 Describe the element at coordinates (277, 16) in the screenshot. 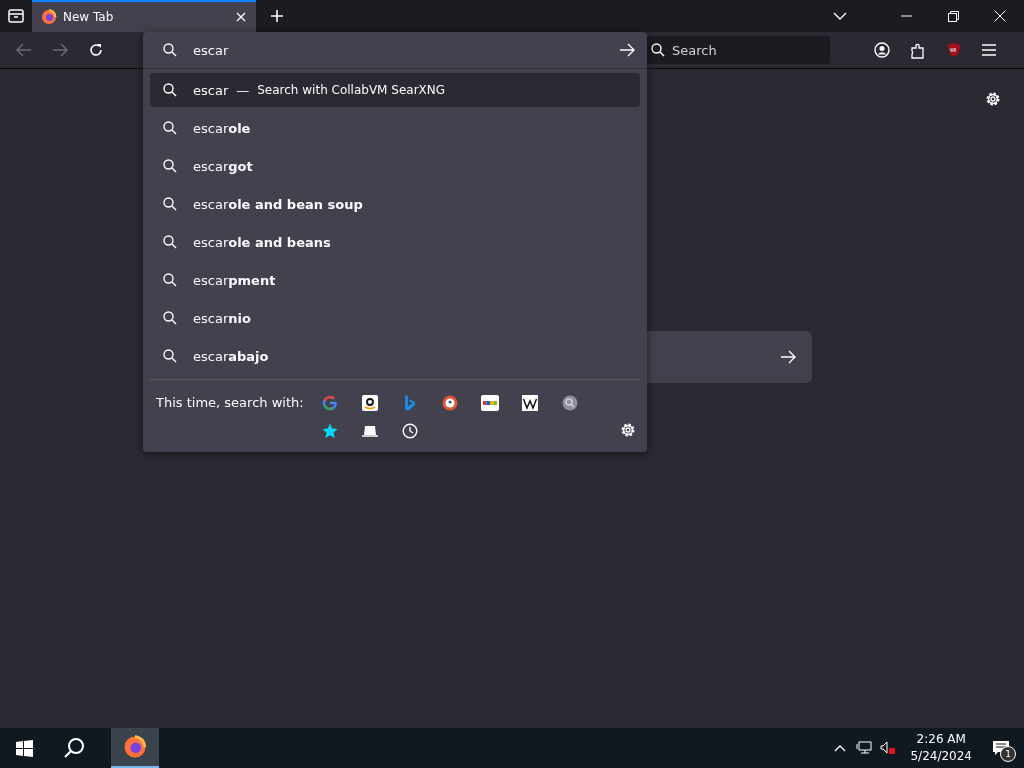

I see `new-tab-icon` at that location.